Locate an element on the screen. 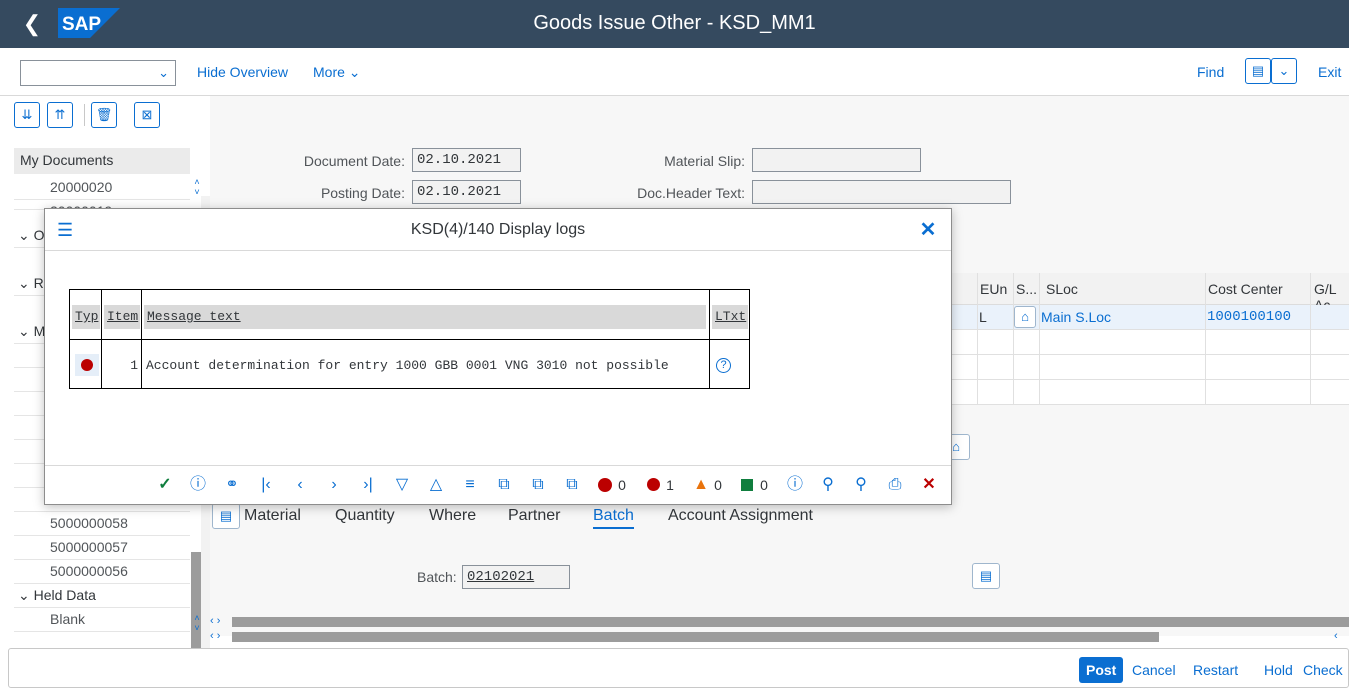  tab-partner: Partner is located at coordinates (534, 516).